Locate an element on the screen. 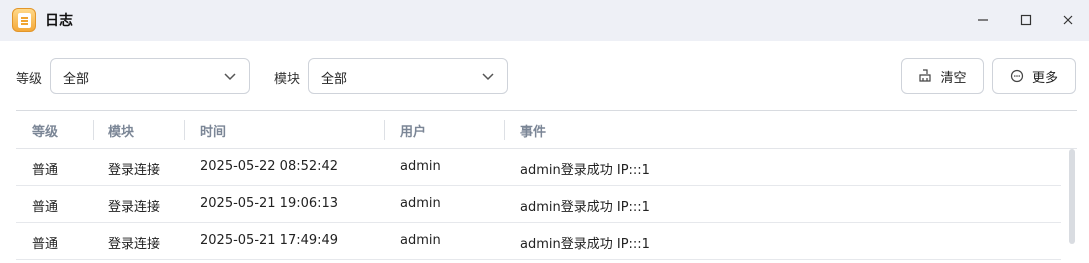 The width and height of the screenshot is (1089, 263). level-select-value: 全部 is located at coordinates (76, 79).